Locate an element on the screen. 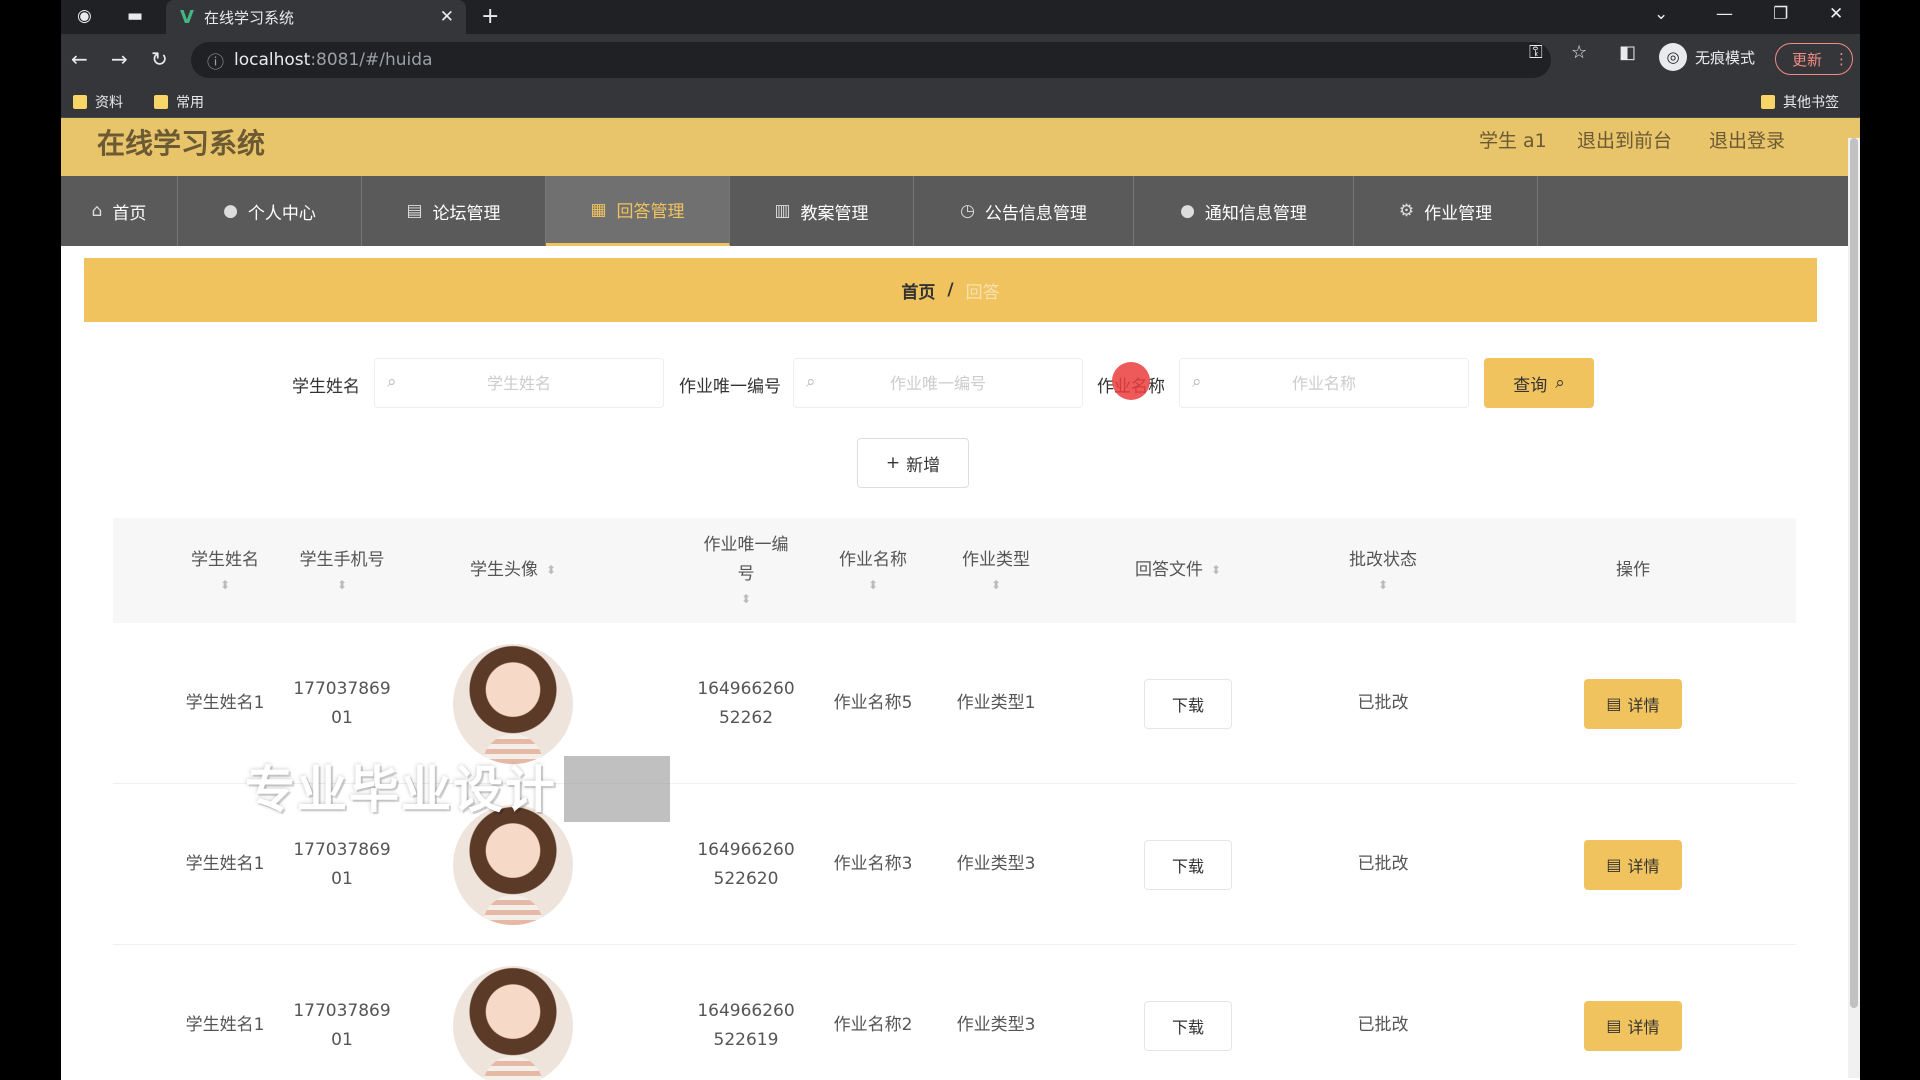  add-button: + 新增 is located at coordinates (913, 463).